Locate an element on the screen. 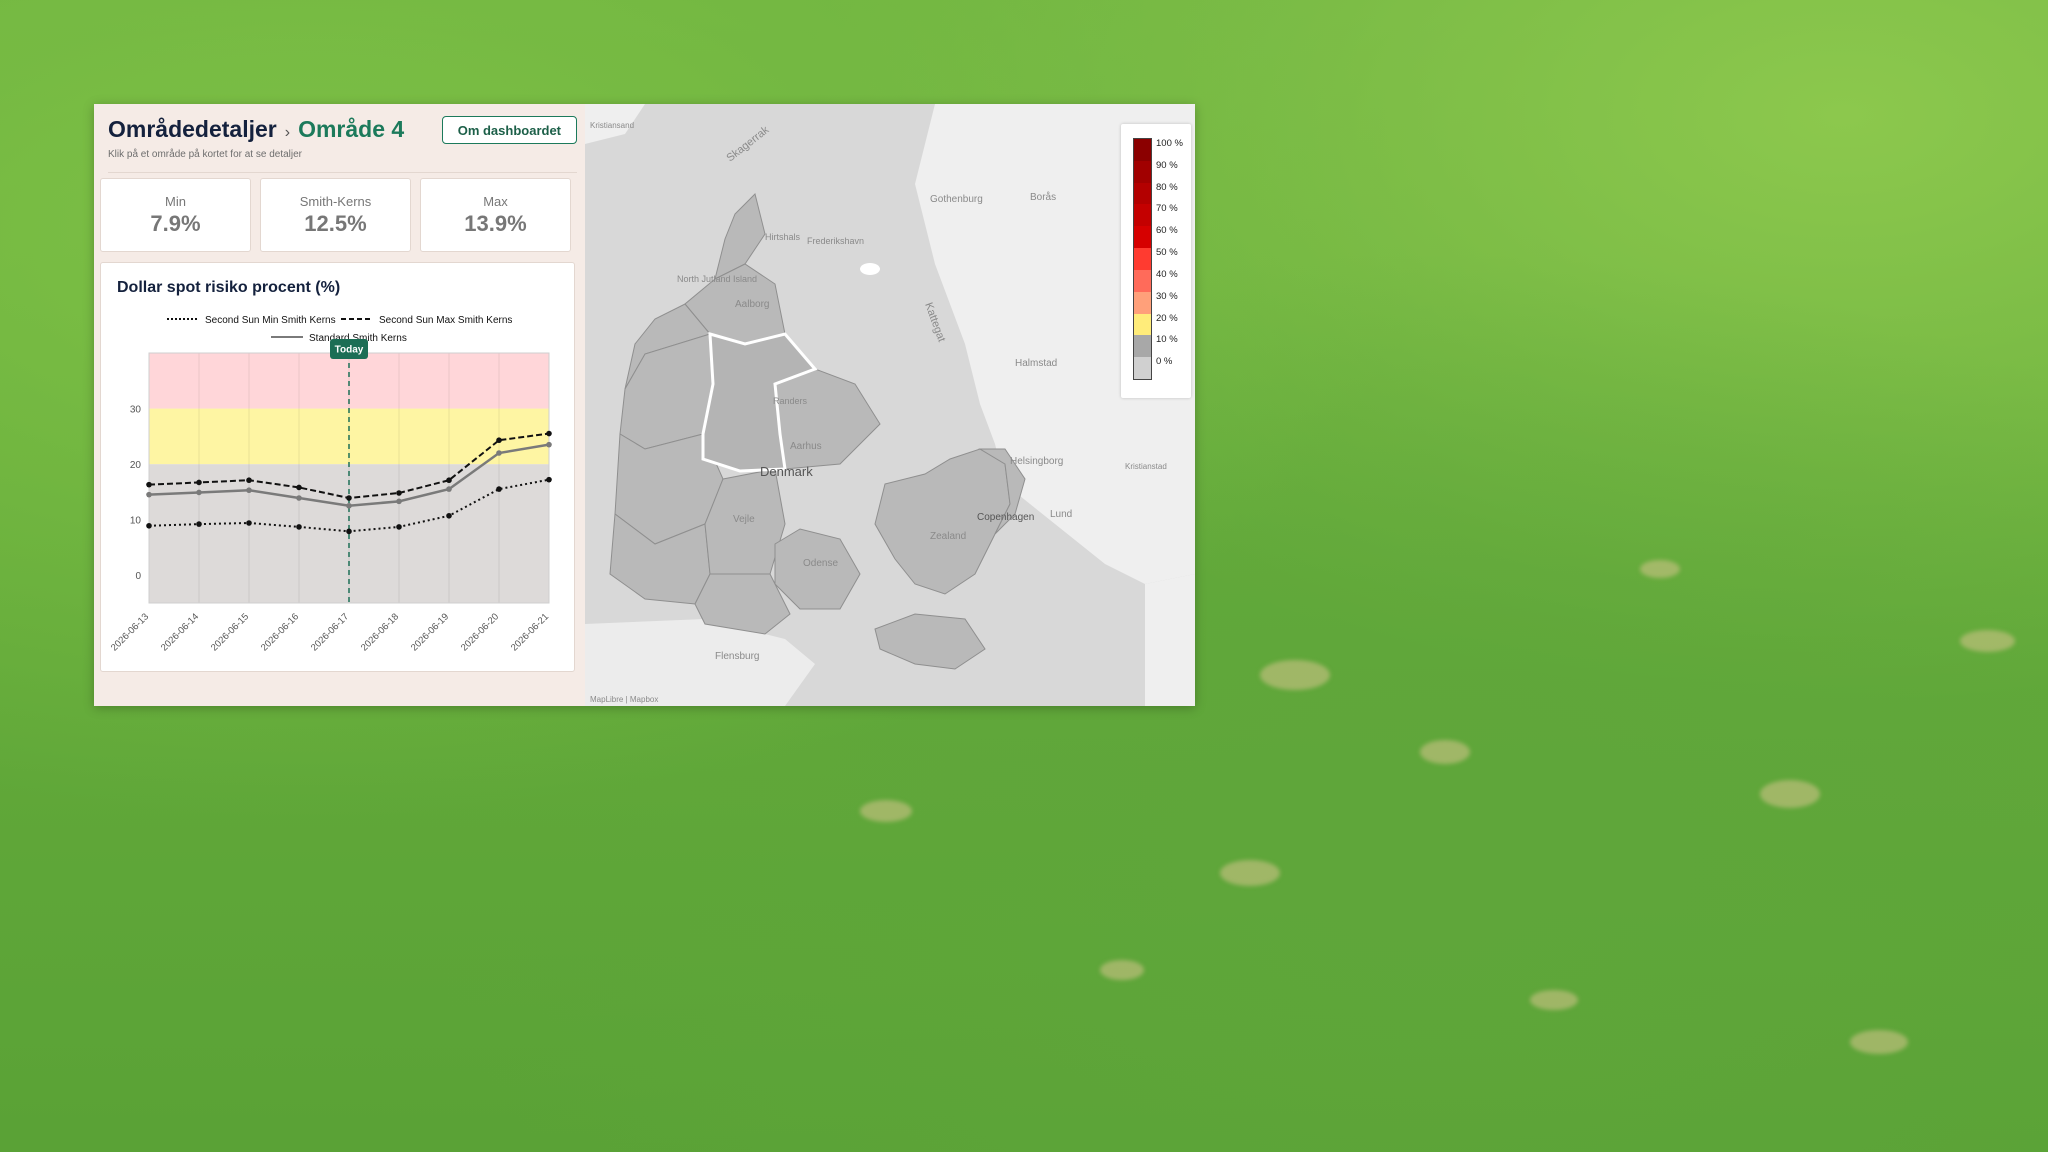 The image size is (2048, 1152). map-label-boras: Borås is located at coordinates (1043, 197).